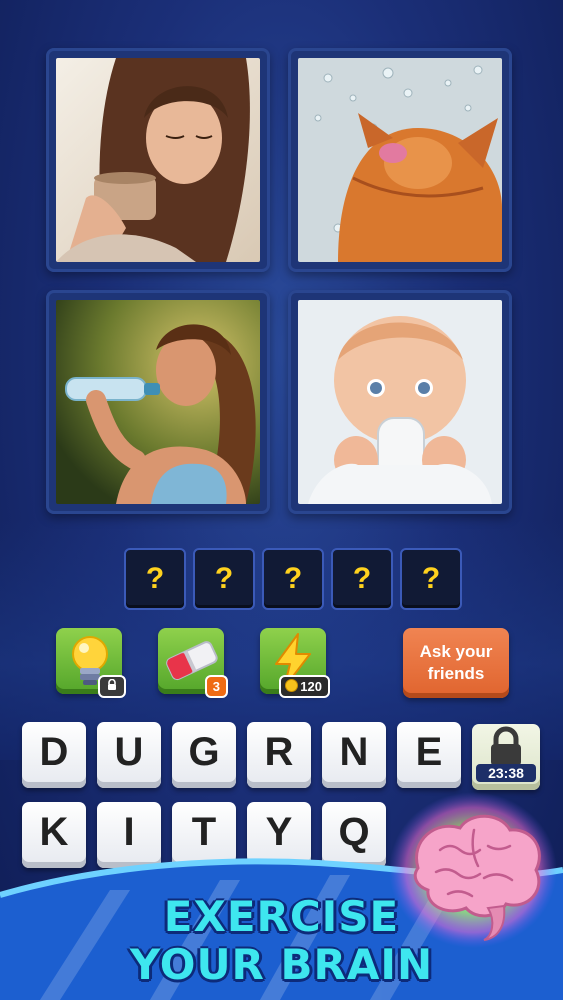 This screenshot has height=1000, width=563. I want to click on image-tile-woman-drinking-bottle, so click(158, 402).